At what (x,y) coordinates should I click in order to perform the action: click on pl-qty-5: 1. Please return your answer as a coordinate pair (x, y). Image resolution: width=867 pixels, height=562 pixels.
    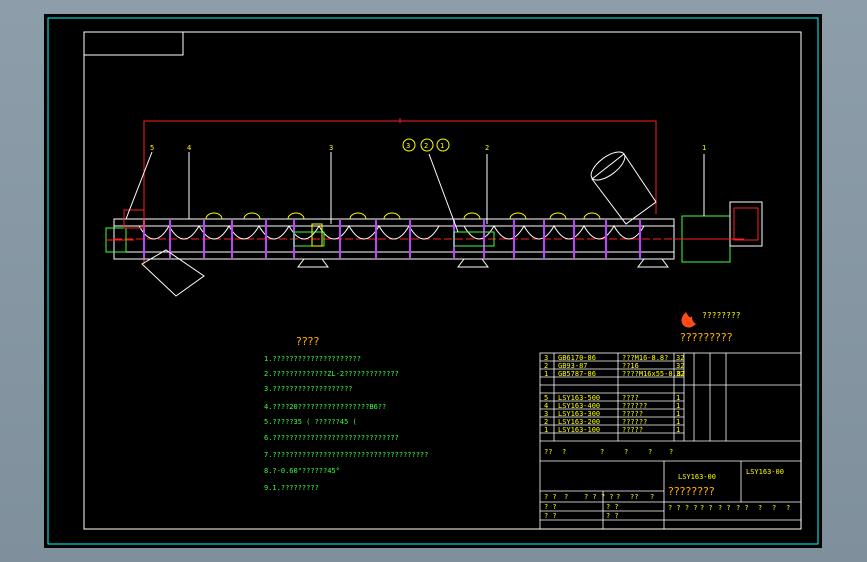
    Looking at the image, I should click on (678, 430).